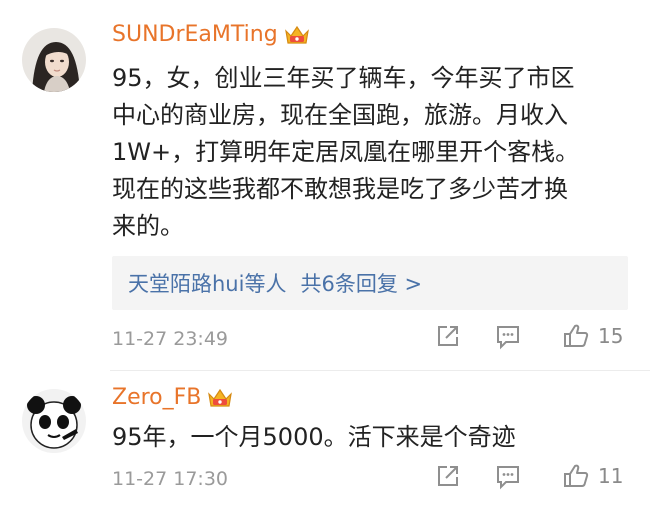  What do you see at coordinates (207, 283) in the screenshot?
I see `reply-authors: 天堂陌路hui等人` at bounding box center [207, 283].